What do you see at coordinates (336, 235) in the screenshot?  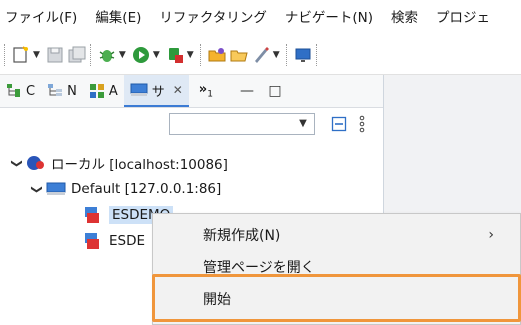 I see `menu-item-new: 新規作成(N) ›` at bounding box center [336, 235].